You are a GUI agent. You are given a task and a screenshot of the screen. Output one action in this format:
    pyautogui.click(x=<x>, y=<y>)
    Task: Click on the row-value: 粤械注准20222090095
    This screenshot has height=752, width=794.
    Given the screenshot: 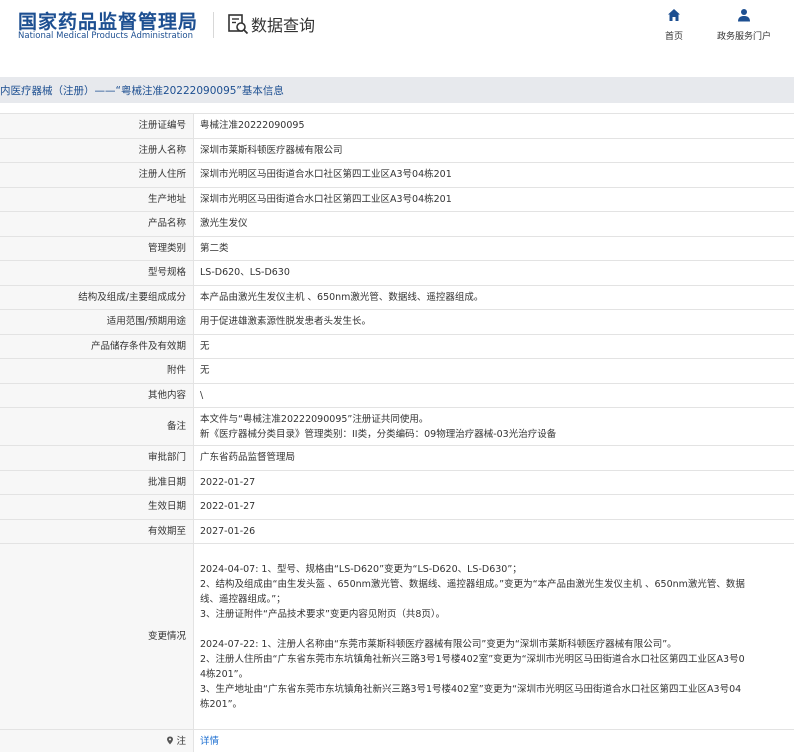 What is the action you would take?
    pyautogui.click(x=493, y=126)
    